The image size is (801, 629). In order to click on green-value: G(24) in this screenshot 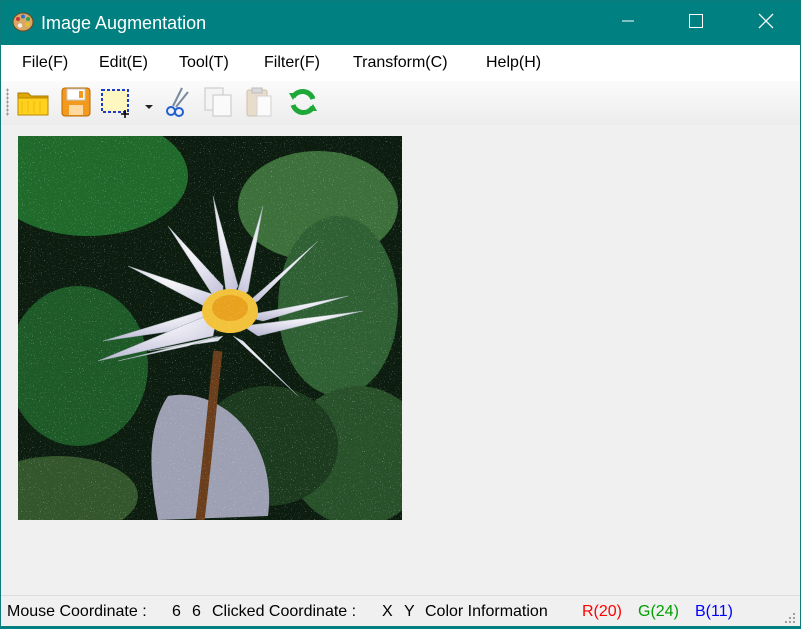, I will do `click(658, 611)`.